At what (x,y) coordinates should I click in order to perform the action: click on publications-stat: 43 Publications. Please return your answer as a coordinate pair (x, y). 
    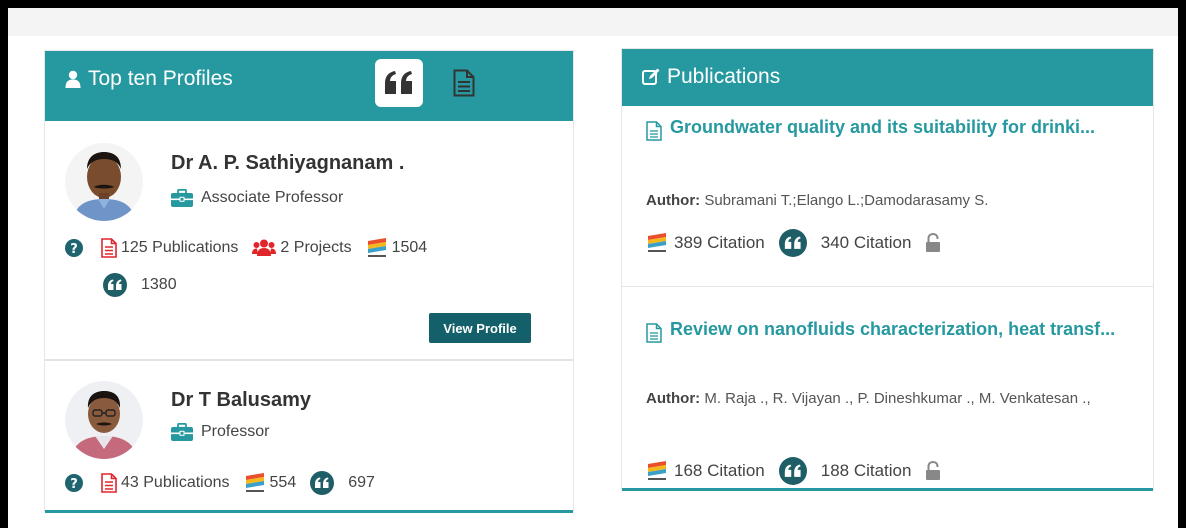
    Looking at the image, I should click on (165, 483).